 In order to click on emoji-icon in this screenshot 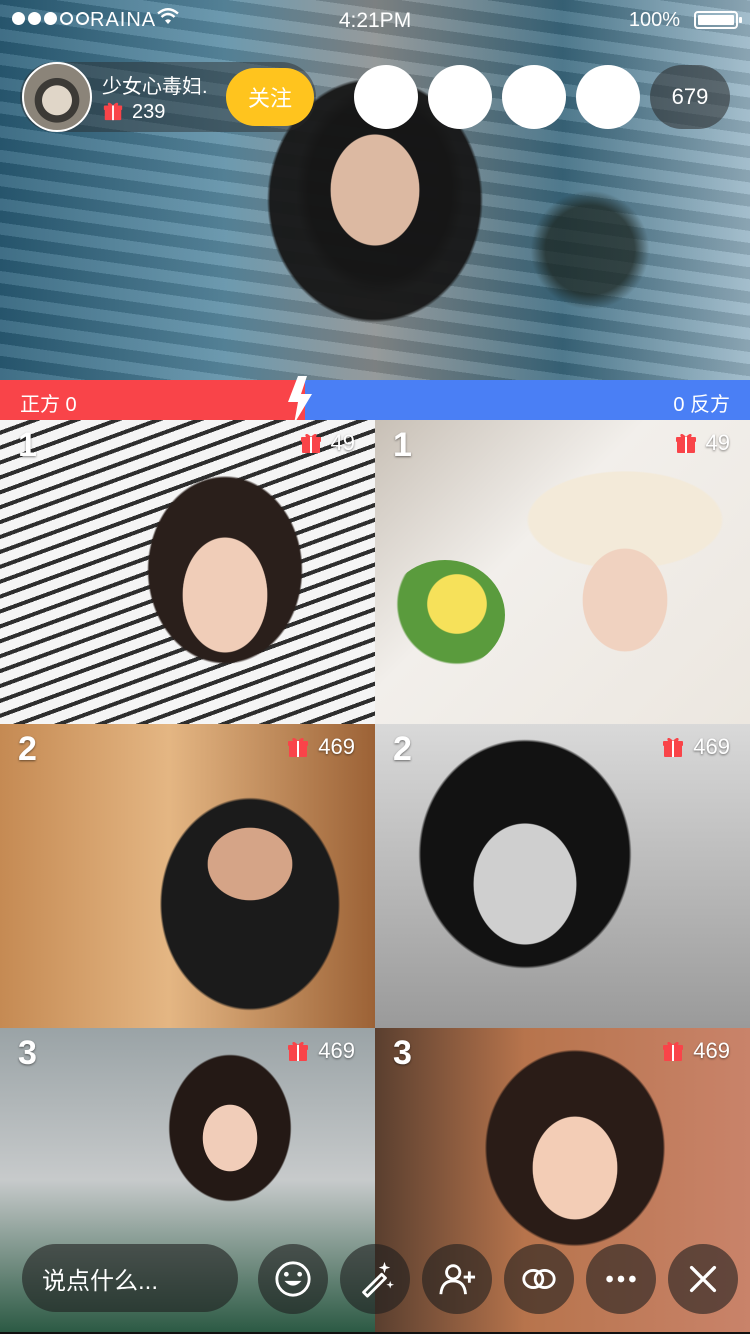, I will do `click(293, 1279)`.